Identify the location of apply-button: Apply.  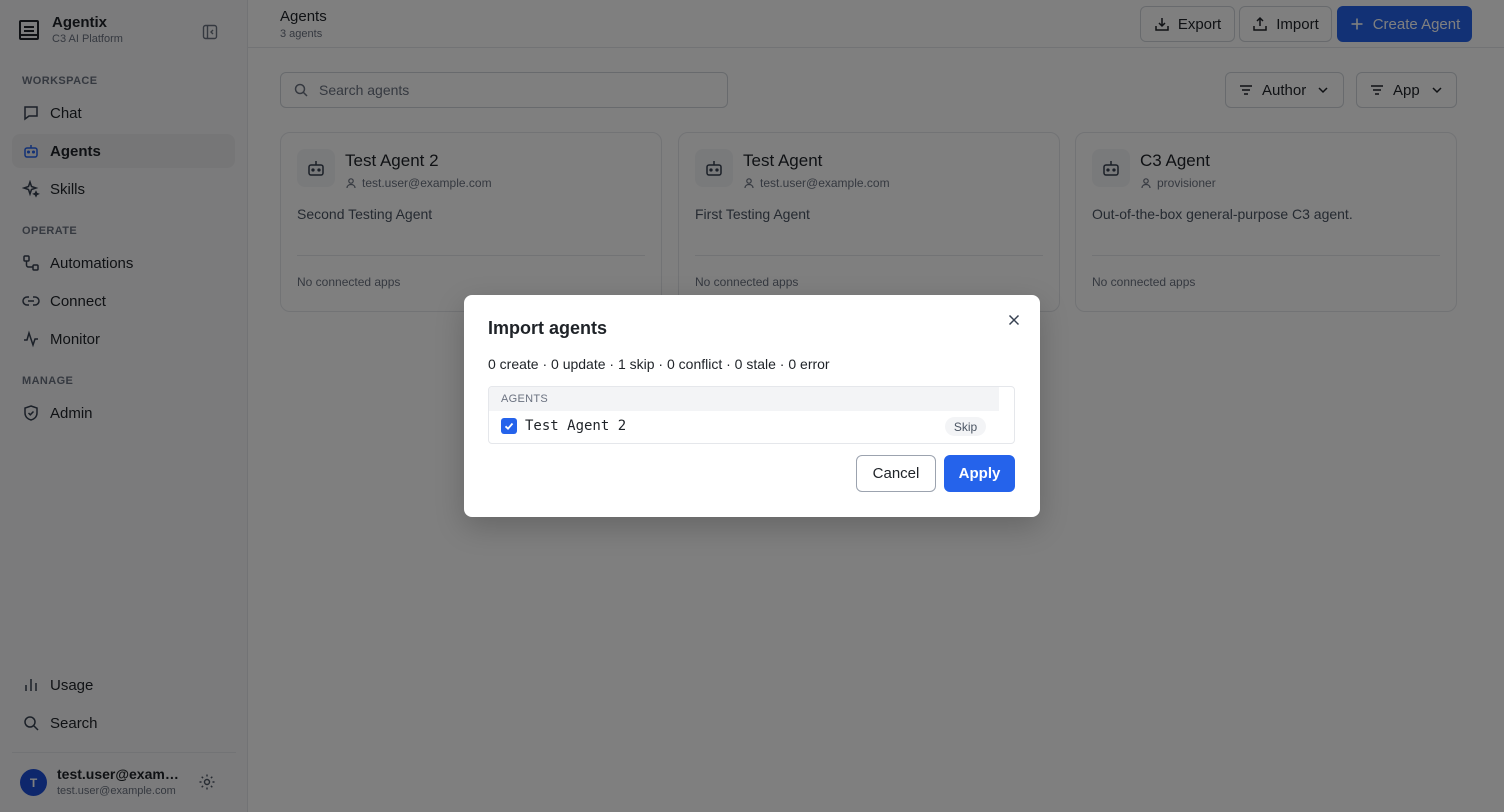
(979, 473).